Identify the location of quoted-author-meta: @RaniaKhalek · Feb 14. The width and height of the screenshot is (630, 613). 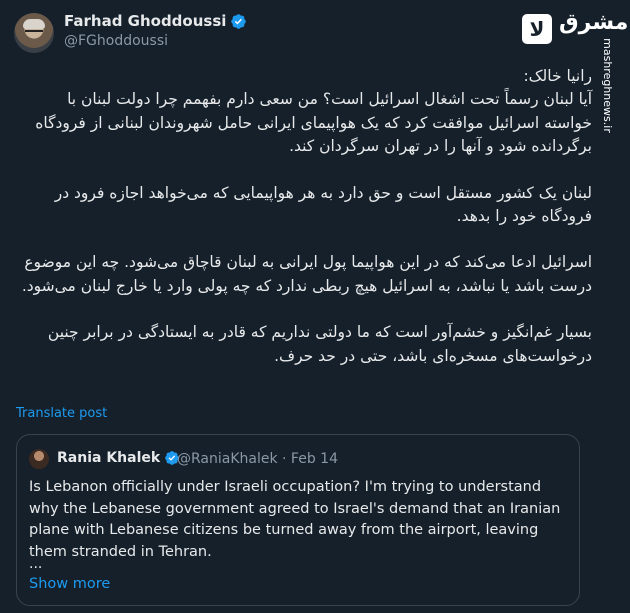
(257, 459).